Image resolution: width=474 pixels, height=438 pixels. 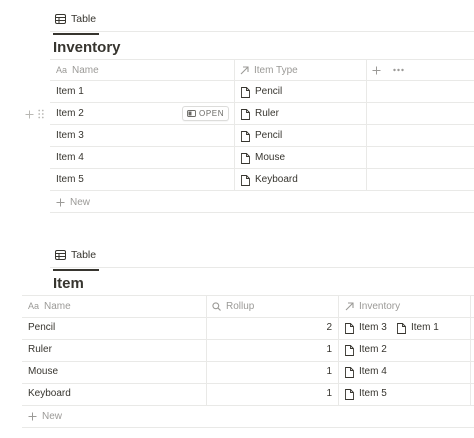 What do you see at coordinates (41, 328) in the screenshot?
I see `table-row-name: Pencil` at bounding box center [41, 328].